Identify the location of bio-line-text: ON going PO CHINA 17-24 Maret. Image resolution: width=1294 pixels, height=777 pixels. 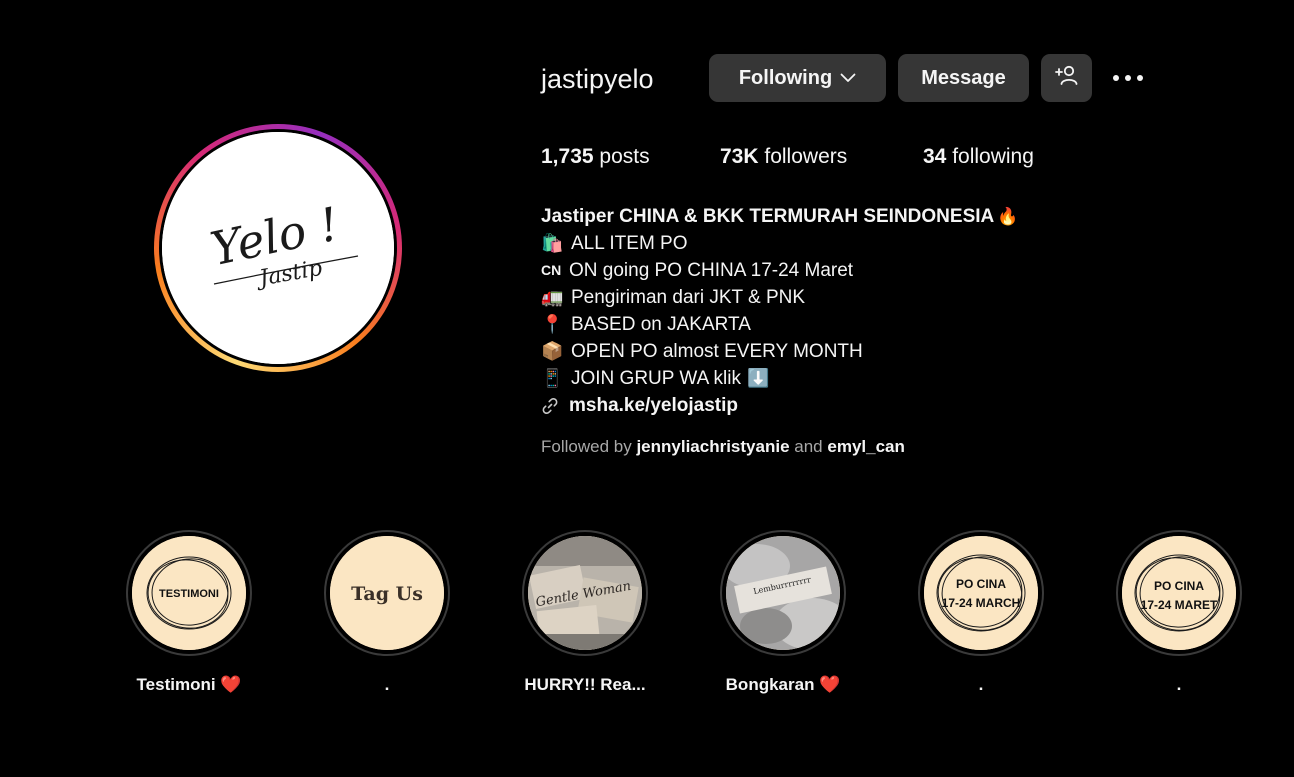
(711, 270).